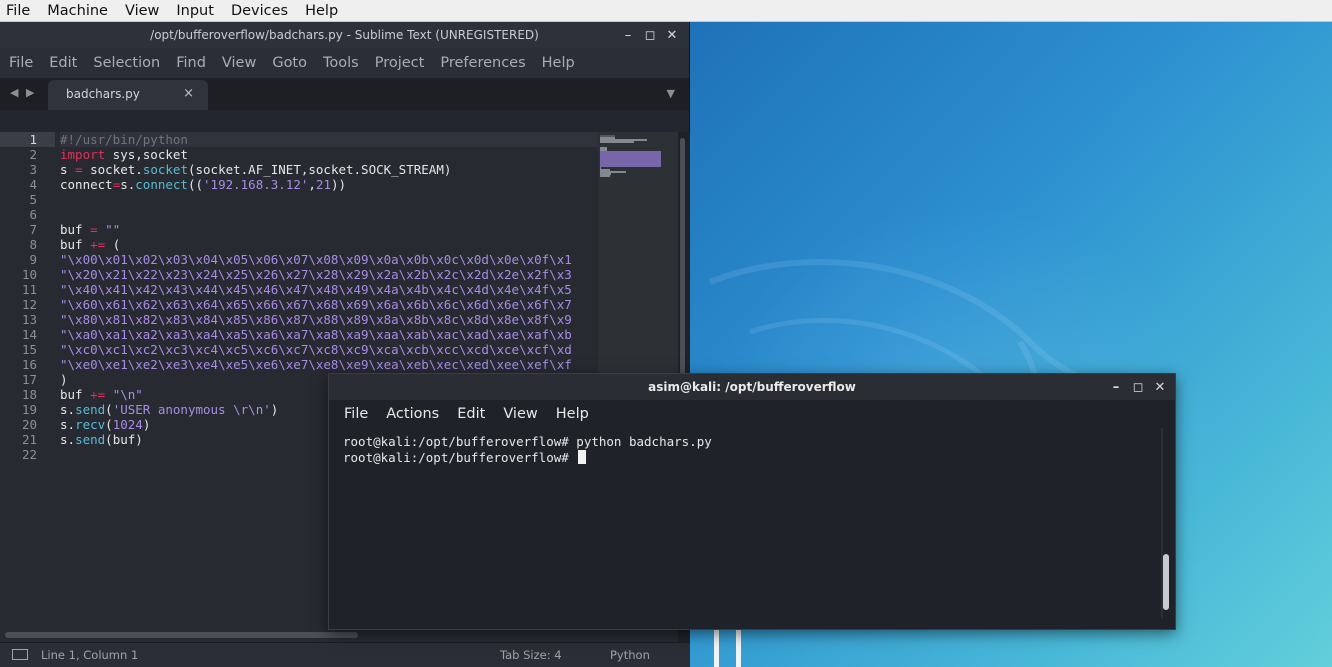 This screenshot has width=1332, height=667. What do you see at coordinates (29, 409) in the screenshot?
I see `line-number: 19` at bounding box center [29, 409].